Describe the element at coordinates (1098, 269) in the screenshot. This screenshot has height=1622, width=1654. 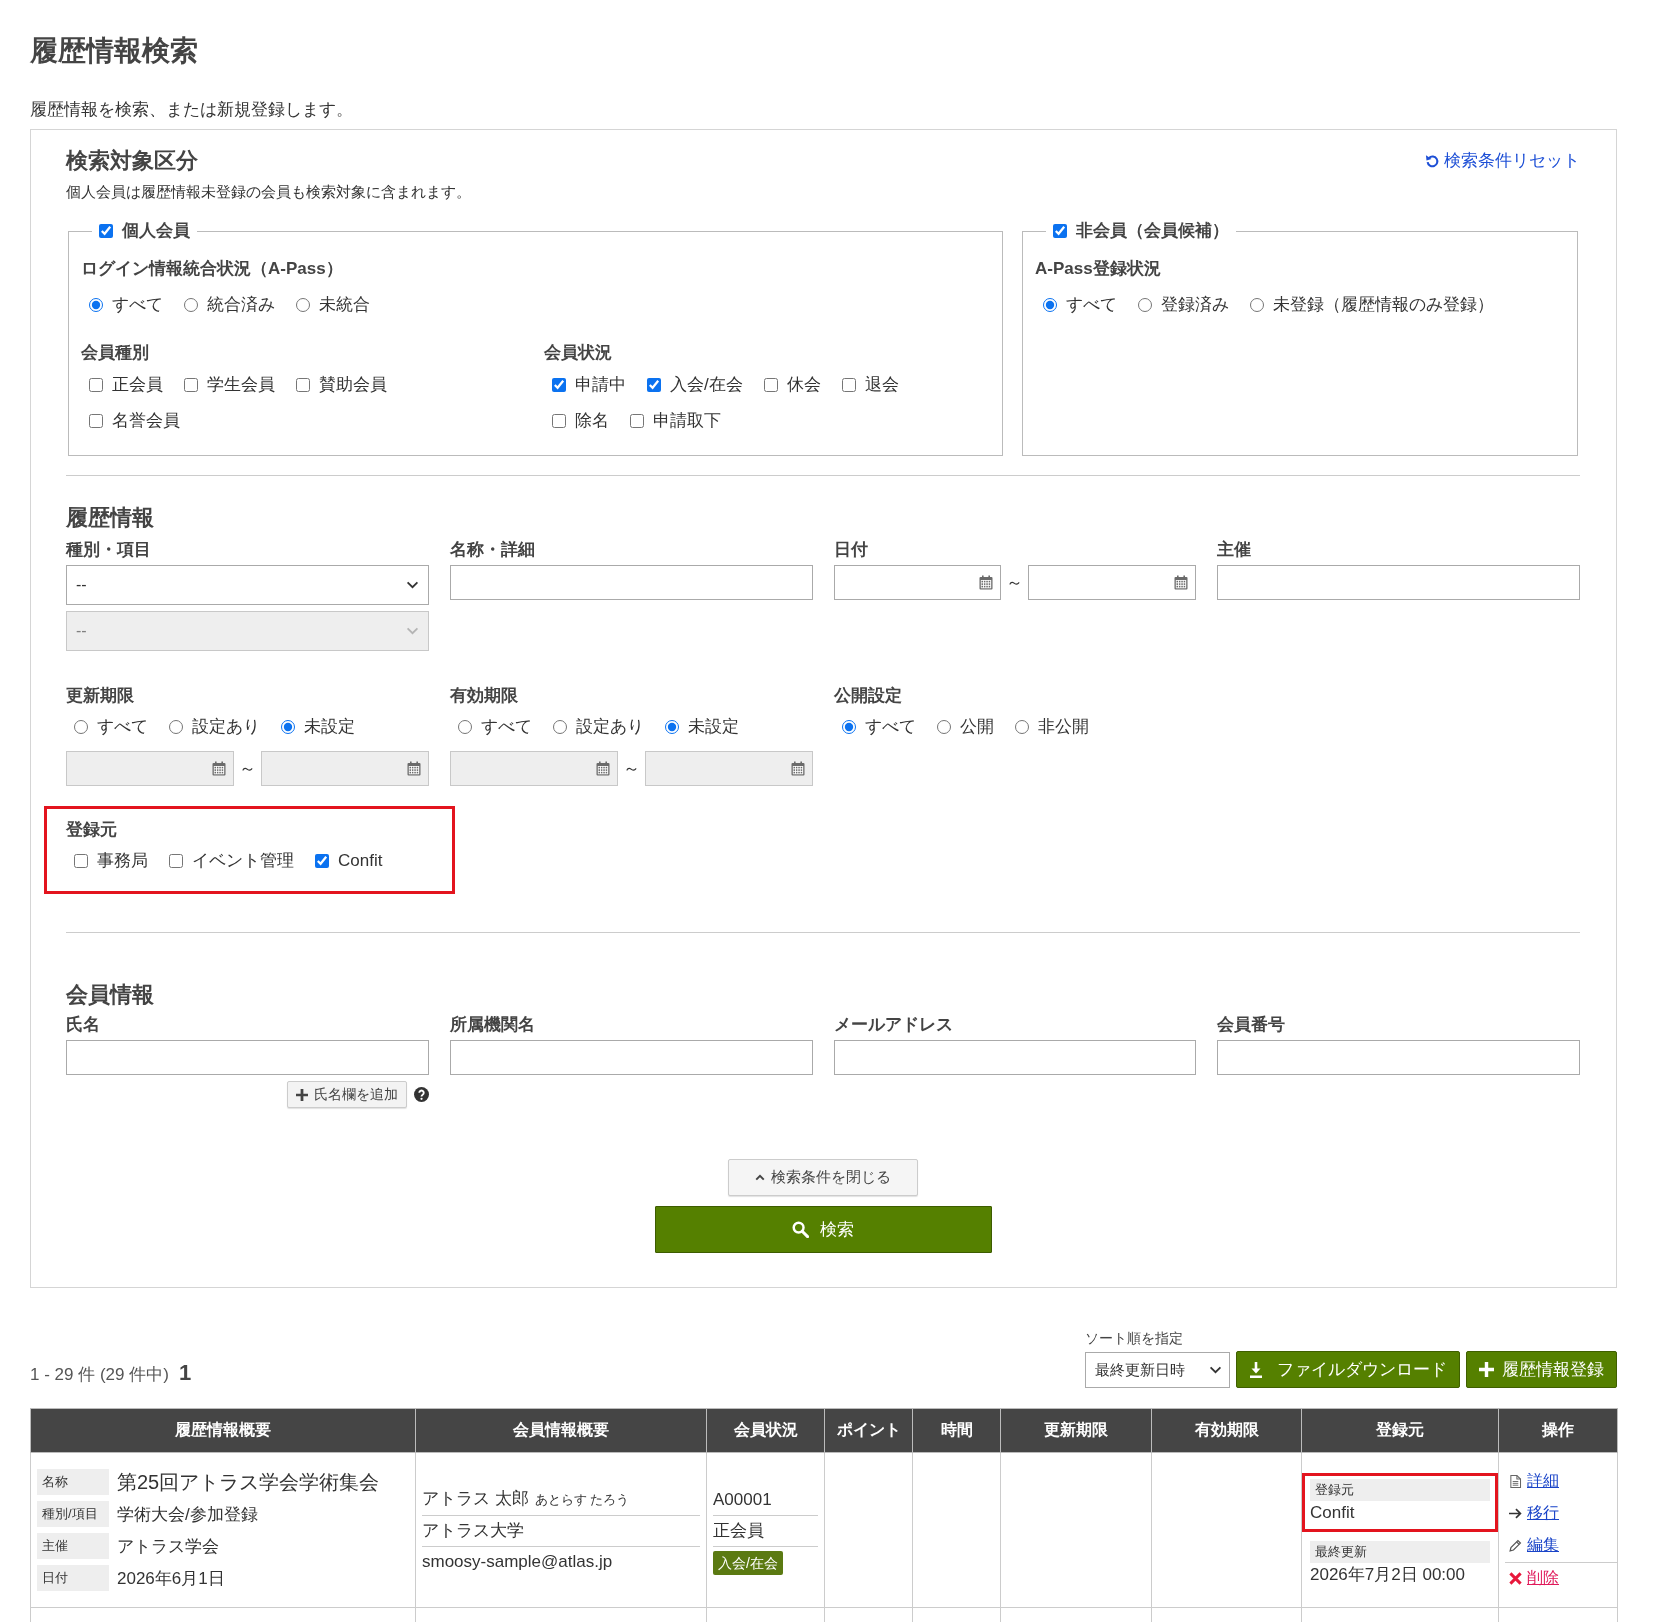
I see `field-label: A-Pass登録状況` at that location.